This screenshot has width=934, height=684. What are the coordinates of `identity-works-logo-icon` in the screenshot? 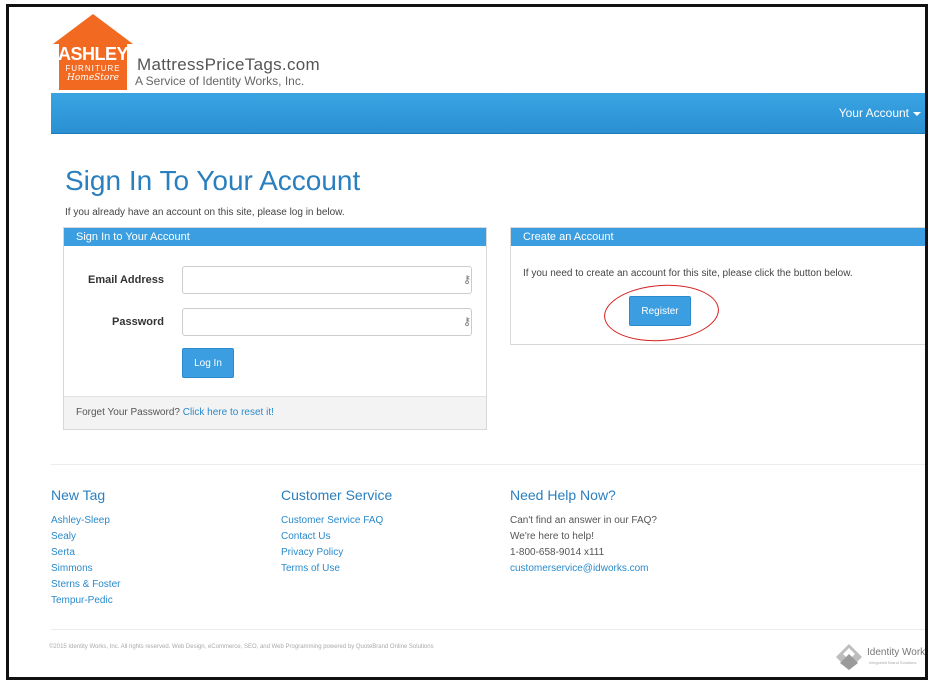 It's located at (849, 657).